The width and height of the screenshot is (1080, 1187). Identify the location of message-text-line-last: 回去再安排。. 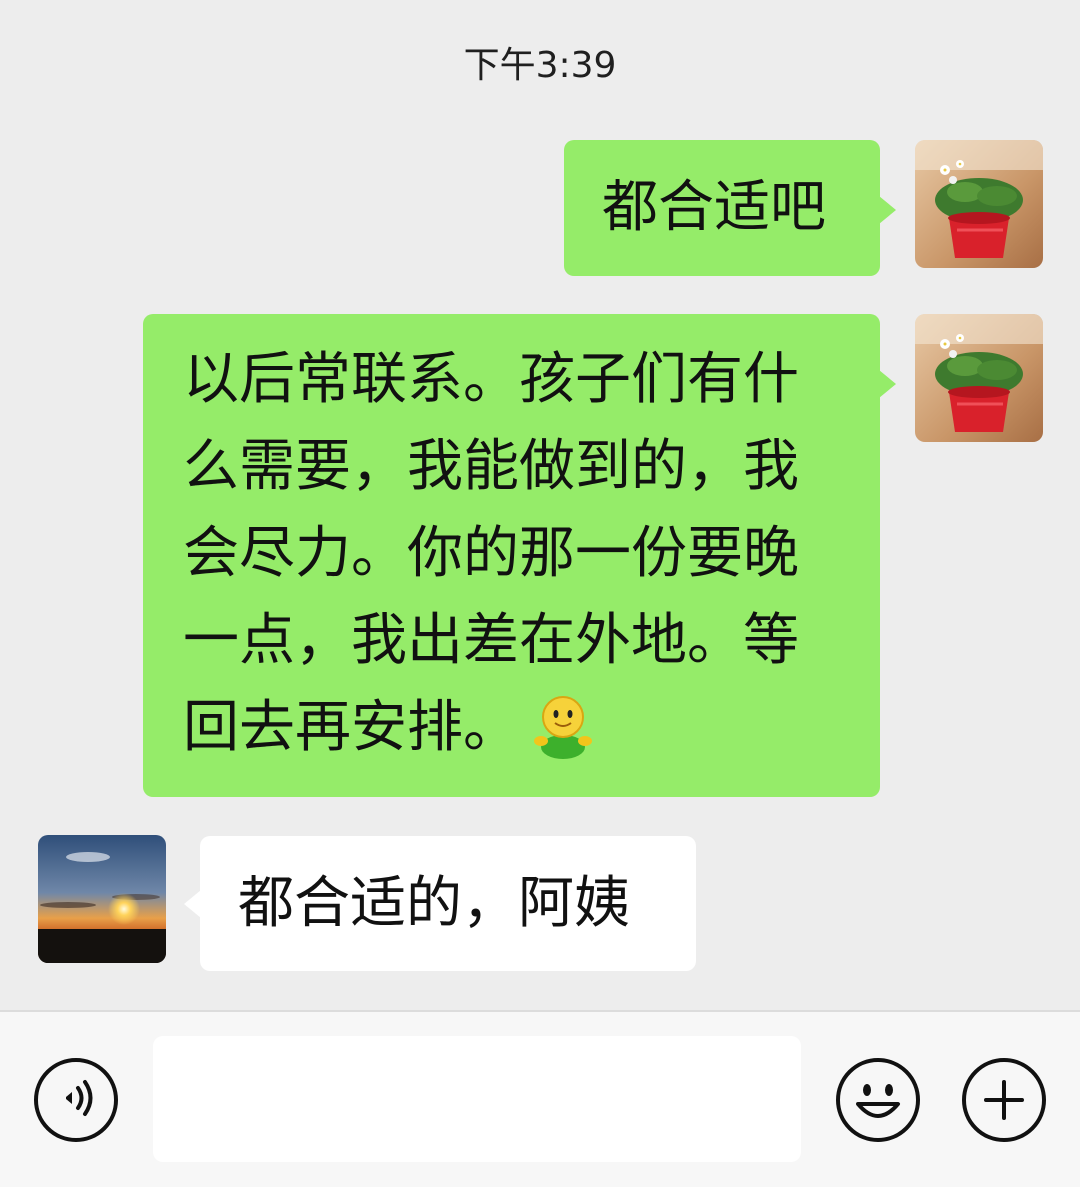
(513, 727).